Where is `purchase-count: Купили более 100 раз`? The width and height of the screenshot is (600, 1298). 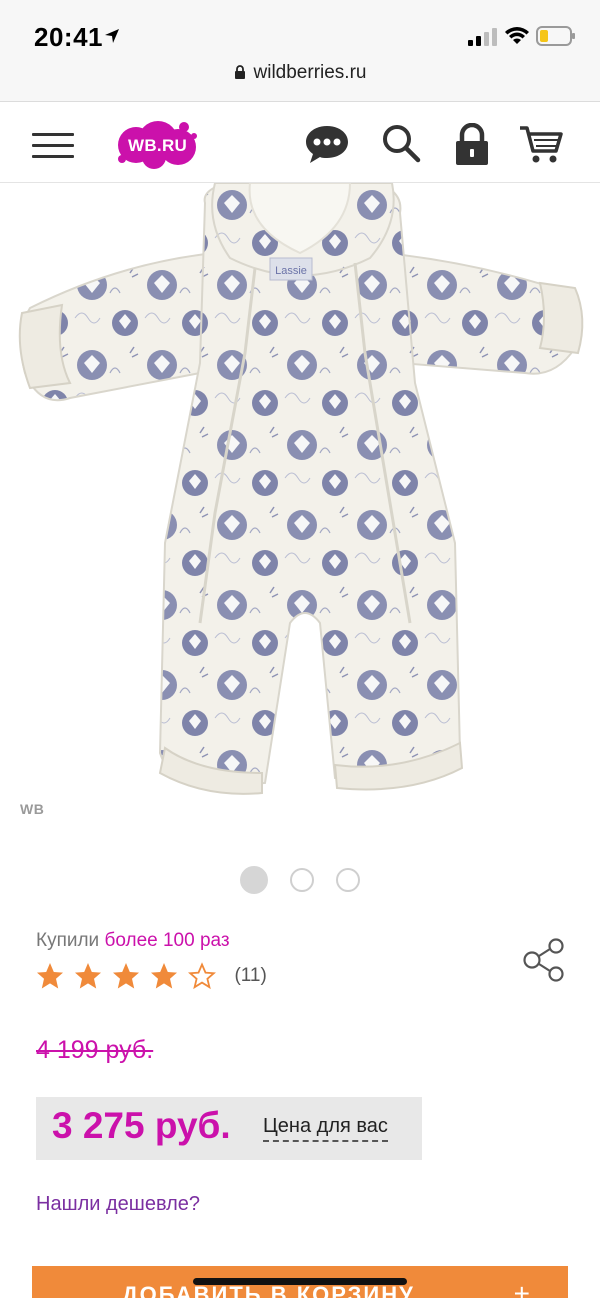 purchase-count: Купили более 100 раз is located at coordinates (133, 941).